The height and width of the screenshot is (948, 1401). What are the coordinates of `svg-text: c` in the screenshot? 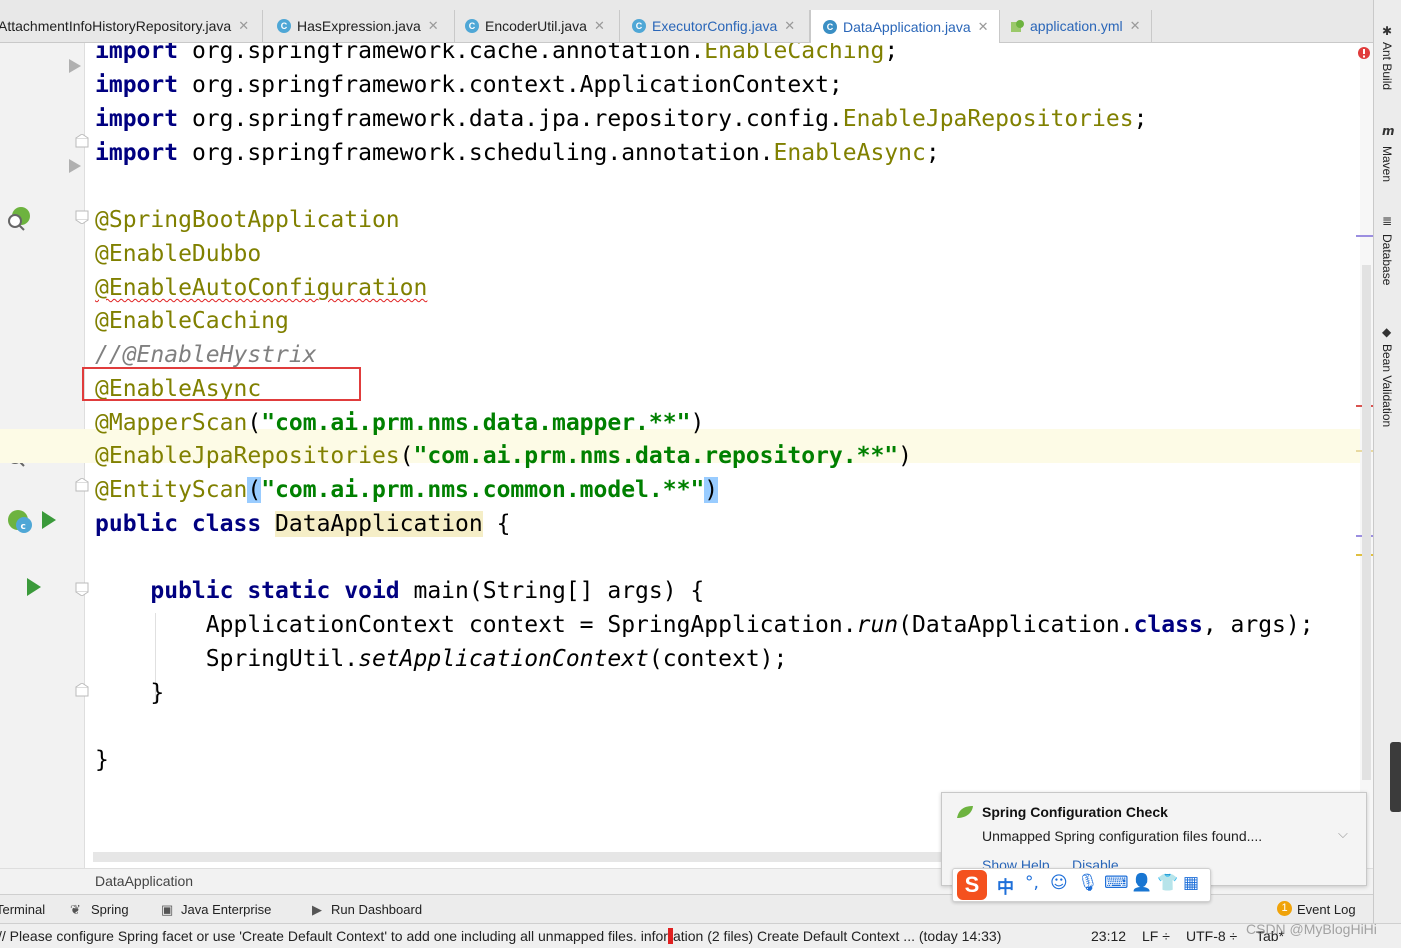 It's located at (23, 527).